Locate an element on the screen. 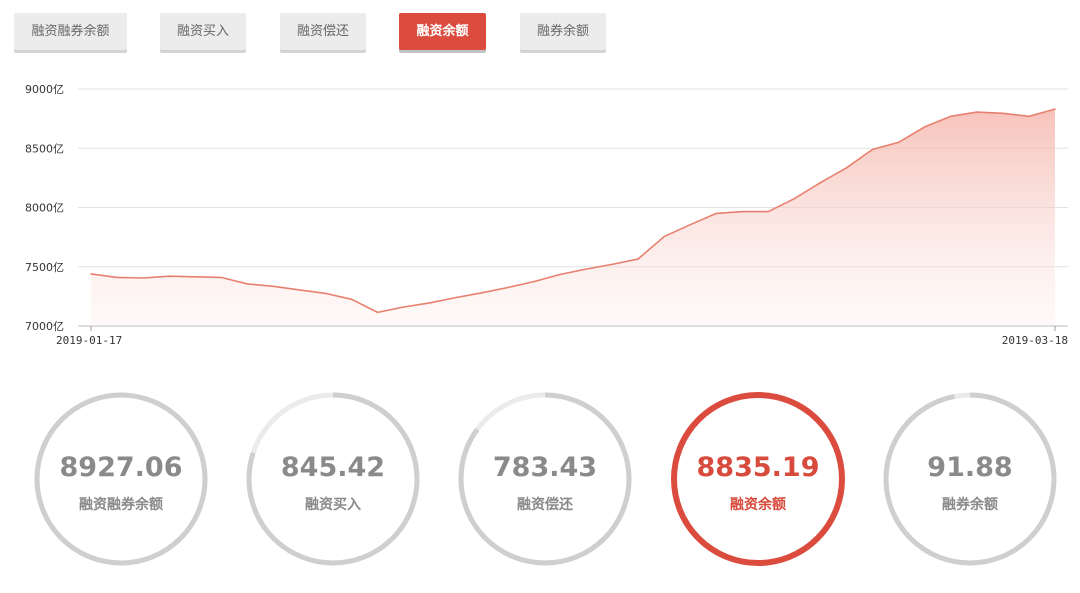  y-tick-label: 8500亿 is located at coordinates (44, 148).